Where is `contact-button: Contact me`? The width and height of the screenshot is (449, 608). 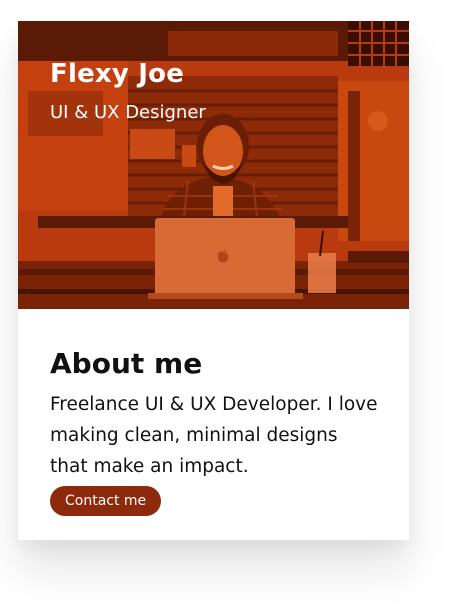 contact-button: Contact me is located at coordinates (106, 501).